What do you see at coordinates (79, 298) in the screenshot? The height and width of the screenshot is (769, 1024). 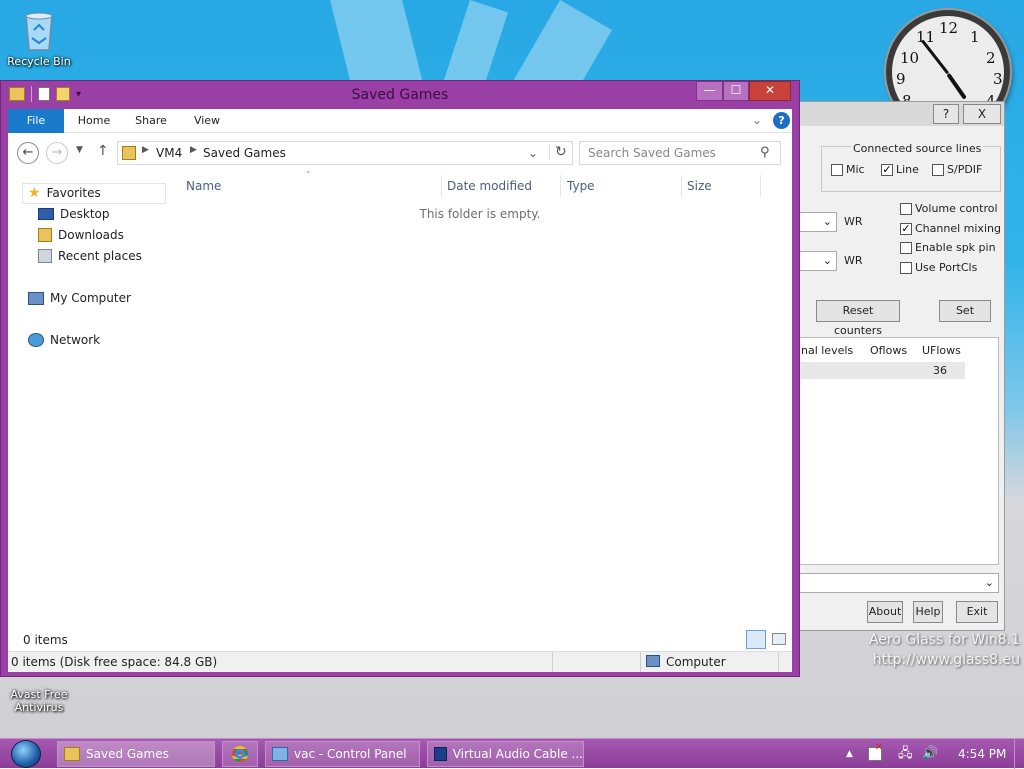 I see `sidebar-item-my-computer: My Computer` at bounding box center [79, 298].